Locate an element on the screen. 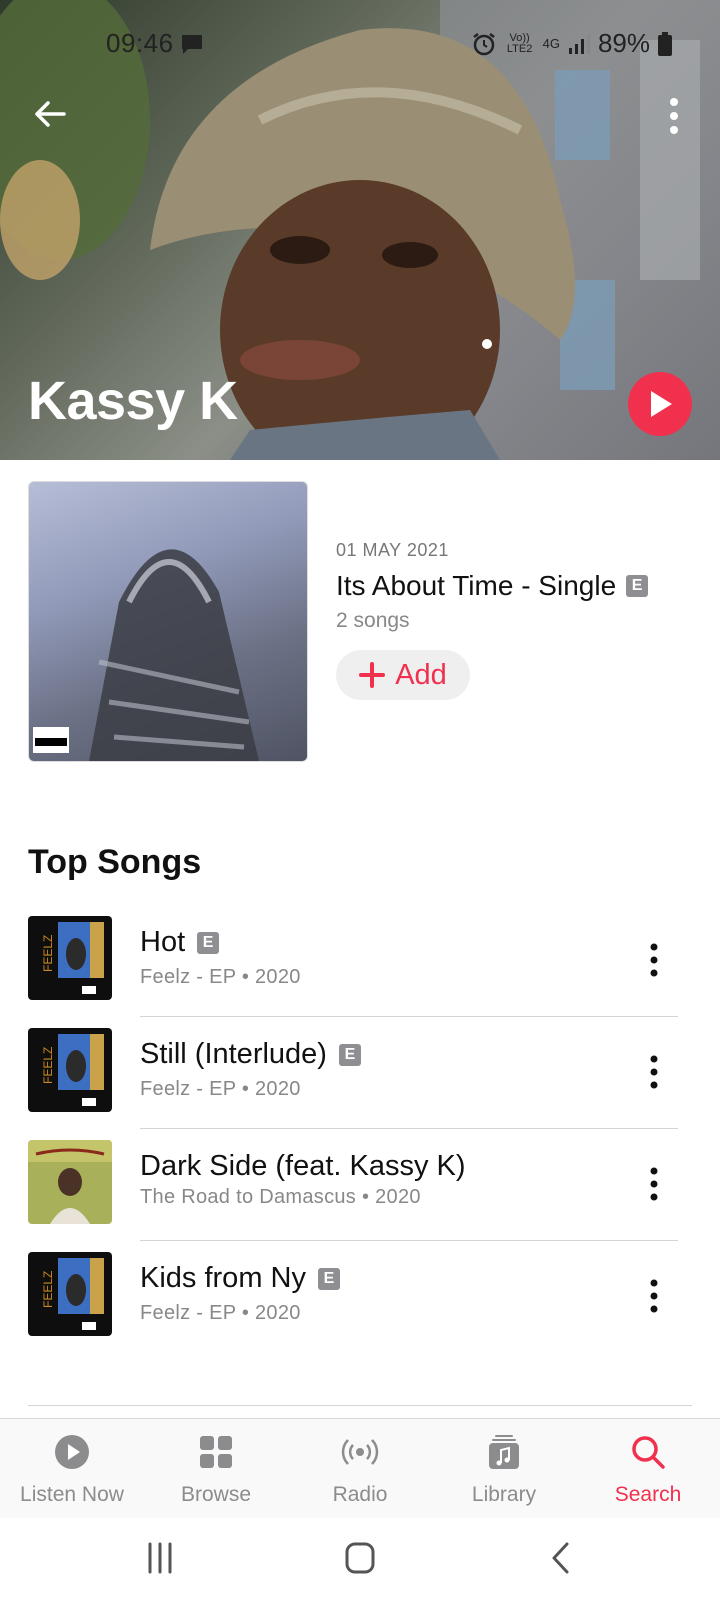 The height and width of the screenshot is (1600, 720). tab-label: Browse is located at coordinates (216, 1494).